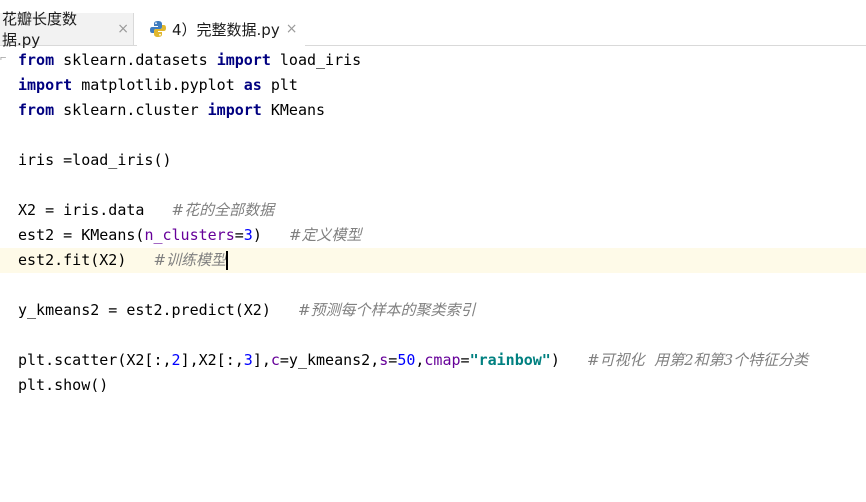 The image size is (866, 502). I want to click on number-literal: 50, so click(406, 360).